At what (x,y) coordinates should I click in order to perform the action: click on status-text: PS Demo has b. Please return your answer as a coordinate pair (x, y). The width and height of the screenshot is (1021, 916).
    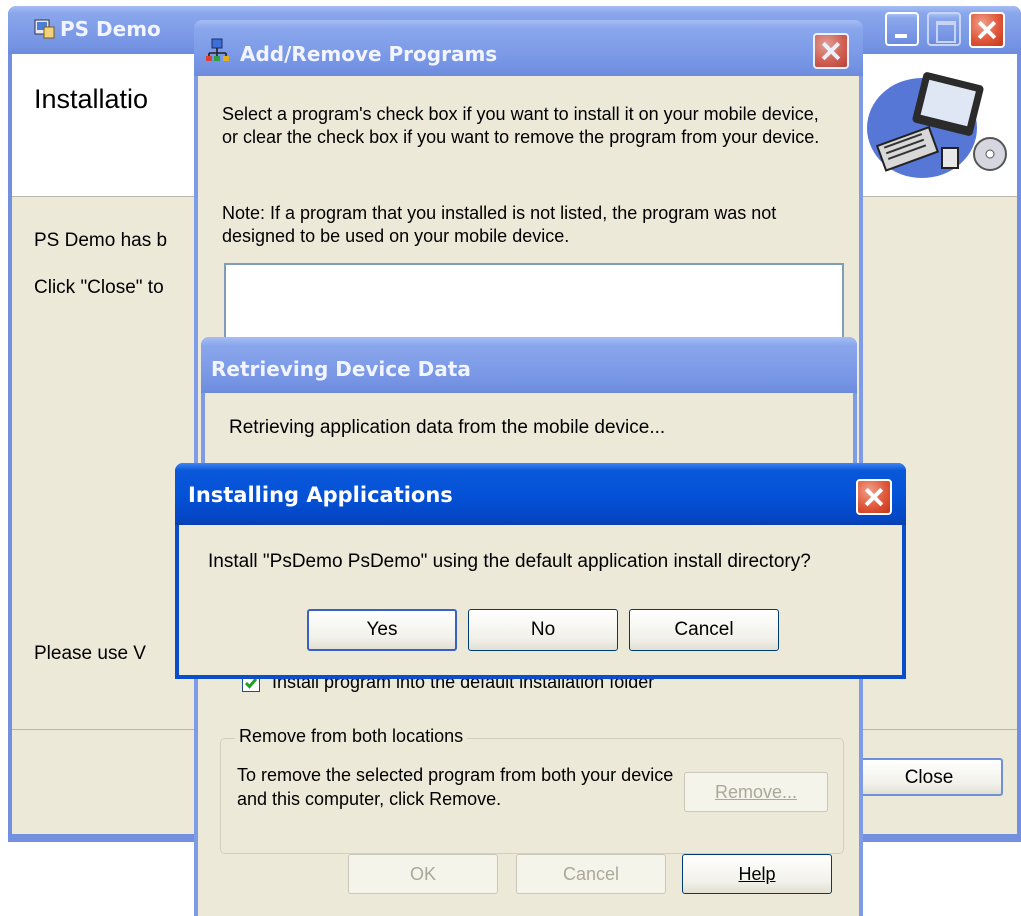
    Looking at the image, I should click on (101, 240).